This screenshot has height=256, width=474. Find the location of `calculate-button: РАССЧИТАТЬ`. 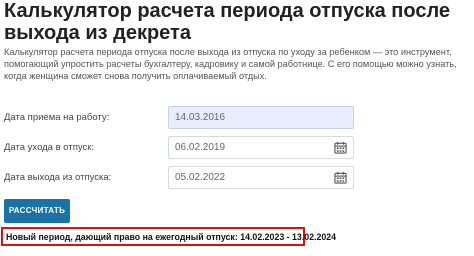

calculate-button: РАССЧИТАТЬ is located at coordinates (37, 211).